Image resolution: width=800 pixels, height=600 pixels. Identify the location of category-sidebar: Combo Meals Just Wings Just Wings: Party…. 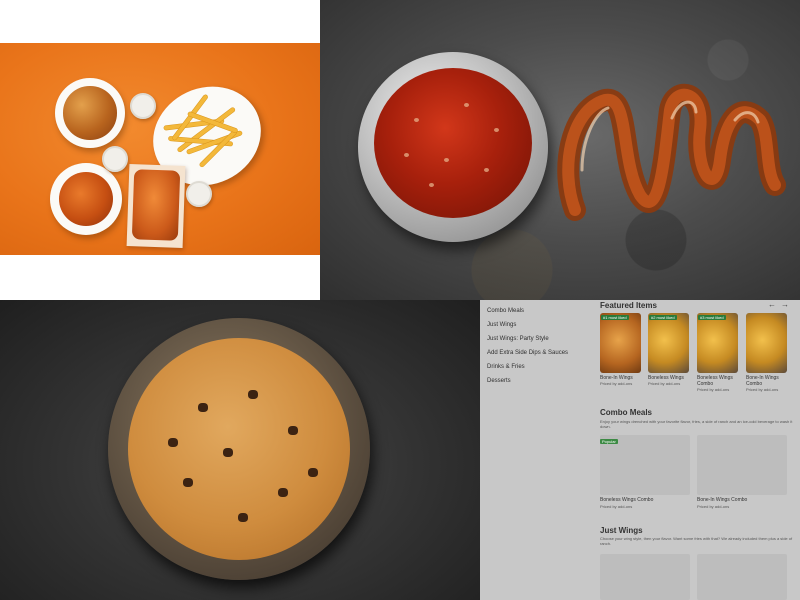
(540, 450).